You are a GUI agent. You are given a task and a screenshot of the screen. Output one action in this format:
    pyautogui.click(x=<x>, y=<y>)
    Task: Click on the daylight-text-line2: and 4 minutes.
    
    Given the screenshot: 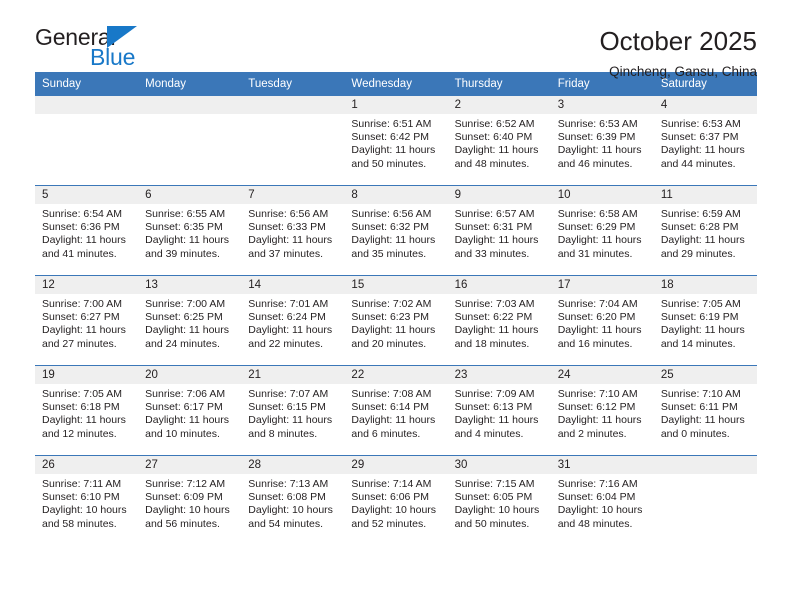 What is the action you would take?
    pyautogui.click(x=489, y=433)
    